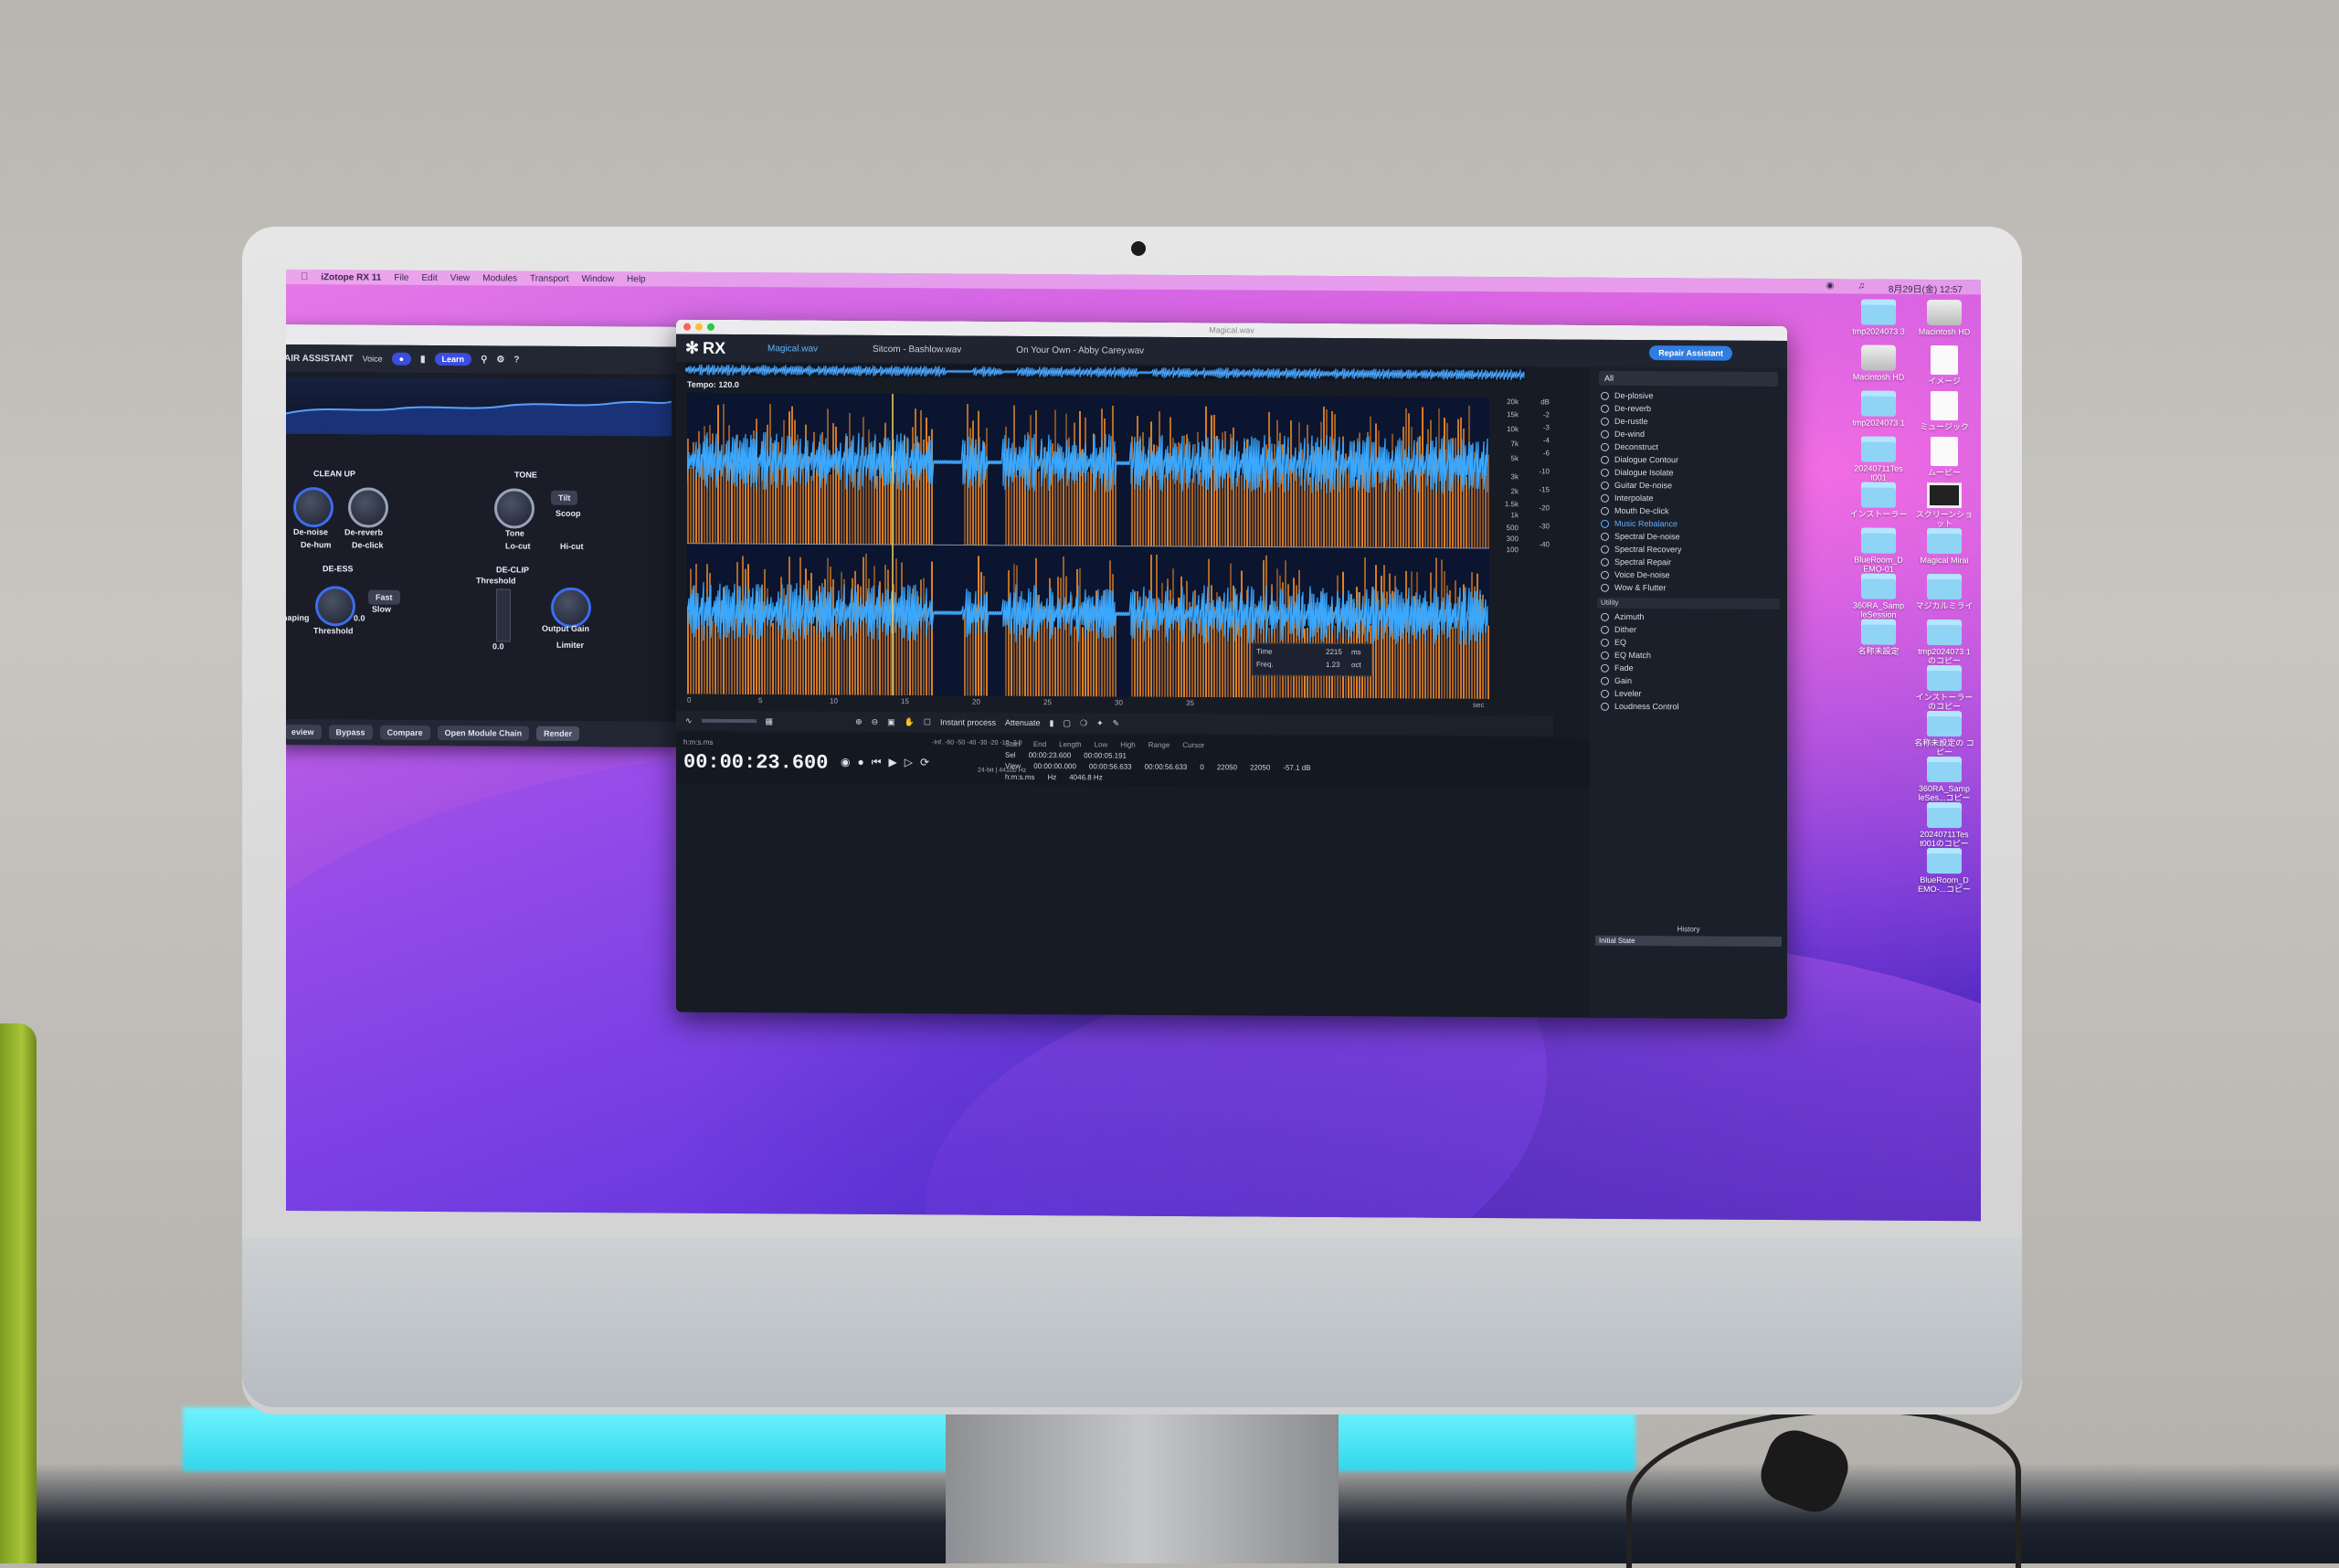 Image resolution: width=2339 pixels, height=1568 pixels. I want to click on desktop-icon: 名称未設定, so click(1879, 638).